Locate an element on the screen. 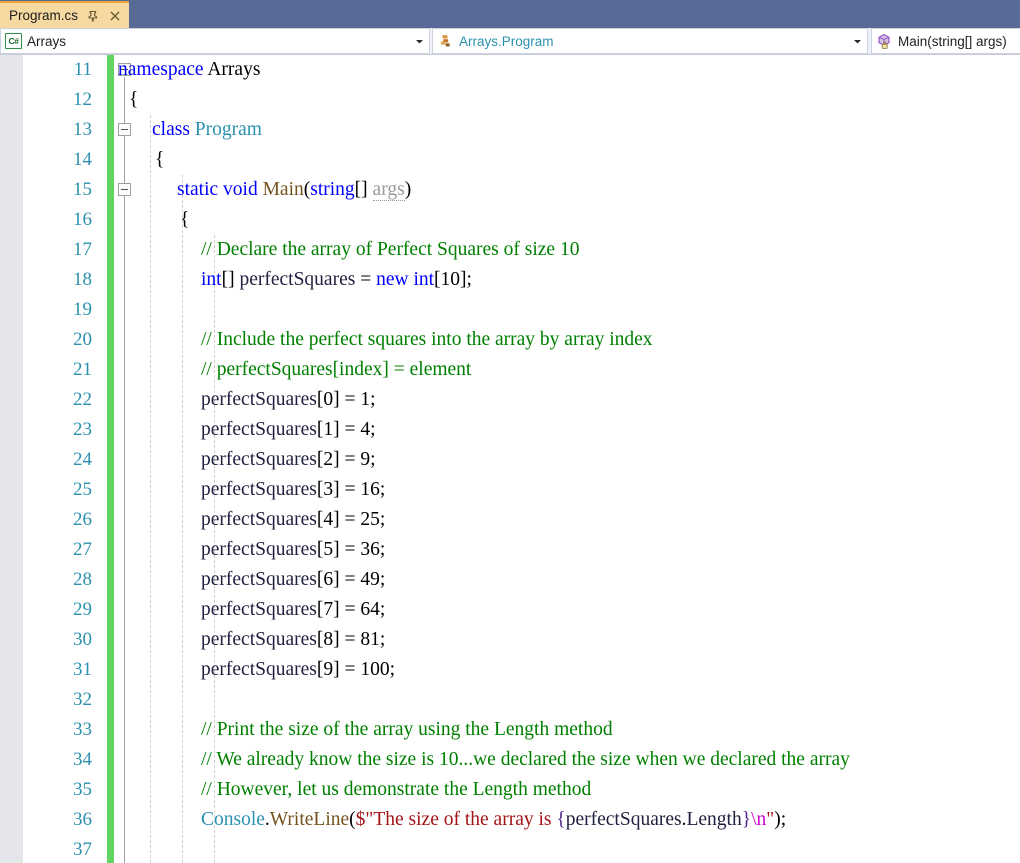 The image size is (1020, 863). line-number: 13 is located at coordinates (82, 129).